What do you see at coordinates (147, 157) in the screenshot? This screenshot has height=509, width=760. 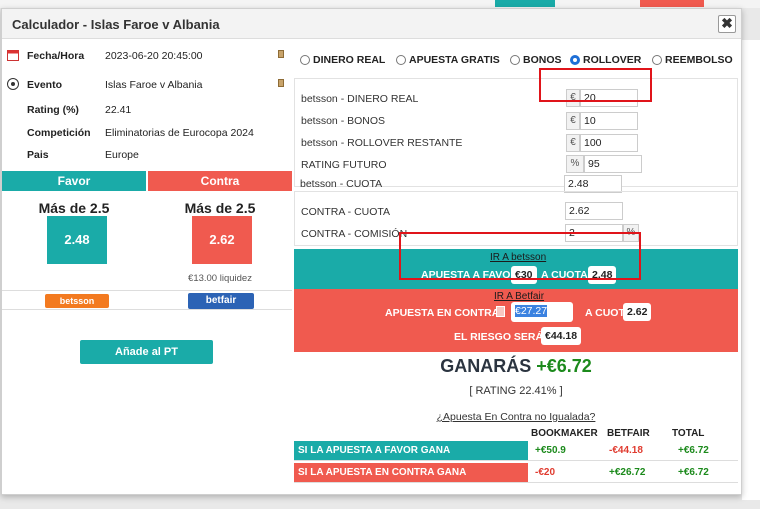 I see `info-row-pais: Pais Europe` at bounding box center [147, 157].